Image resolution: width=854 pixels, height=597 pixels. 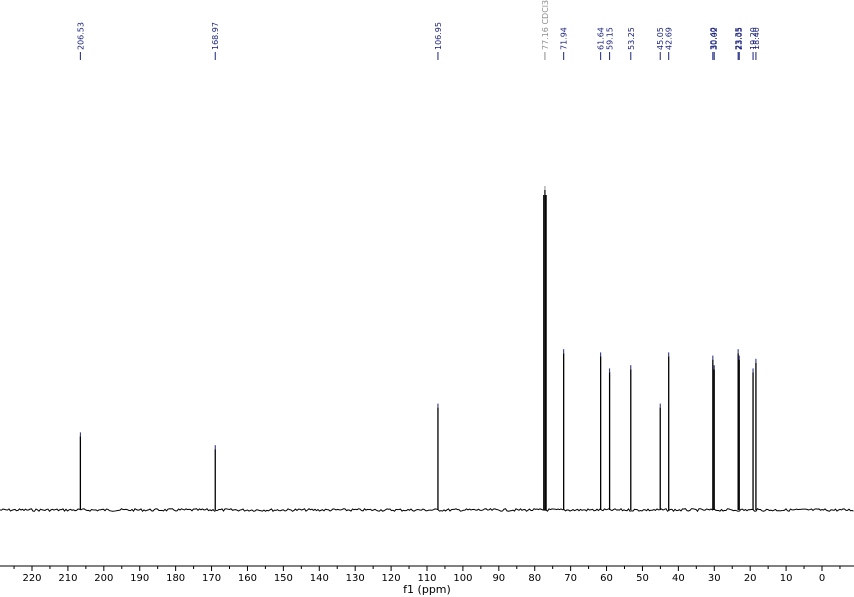 What do you see at coordinates (462, 578) in the screenshot?
I see `x-tick-label: 100` at bounding box center [462, 578].